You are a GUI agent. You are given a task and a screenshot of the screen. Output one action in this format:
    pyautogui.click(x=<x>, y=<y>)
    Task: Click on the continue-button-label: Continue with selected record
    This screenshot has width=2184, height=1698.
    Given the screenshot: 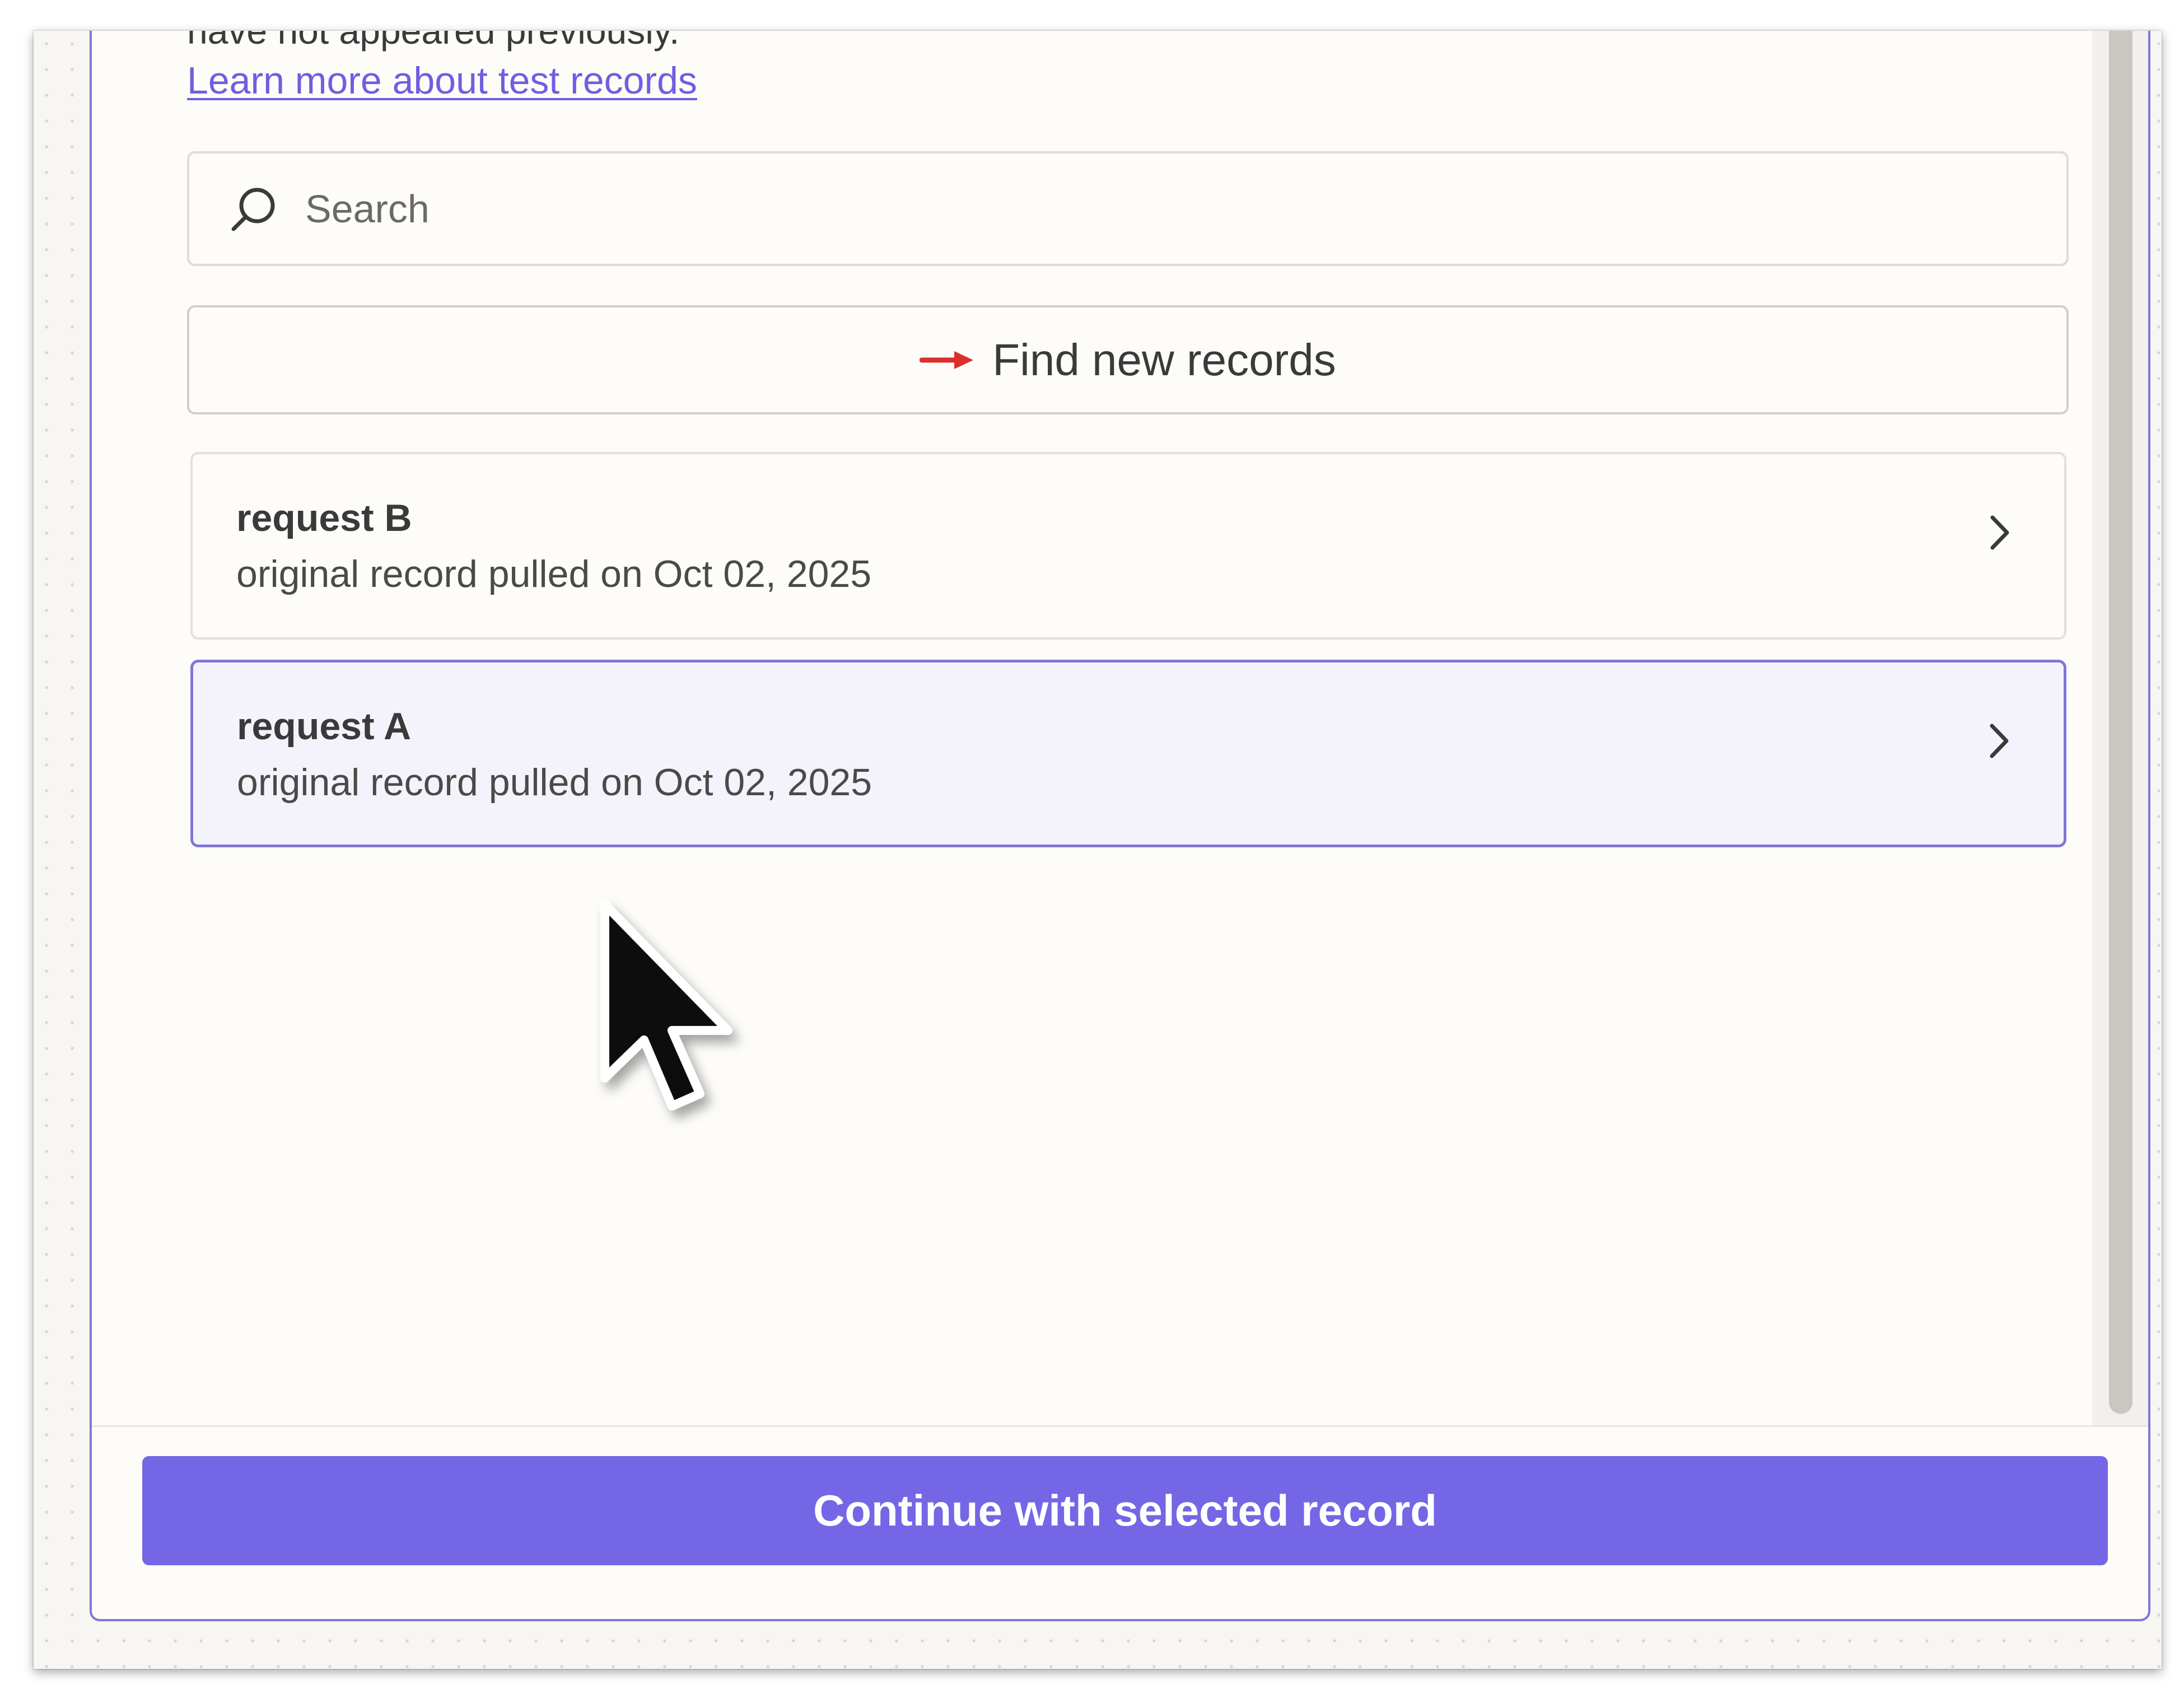 What is the action you would take?
    pyautogui.click(x=1125, y=1510)
    